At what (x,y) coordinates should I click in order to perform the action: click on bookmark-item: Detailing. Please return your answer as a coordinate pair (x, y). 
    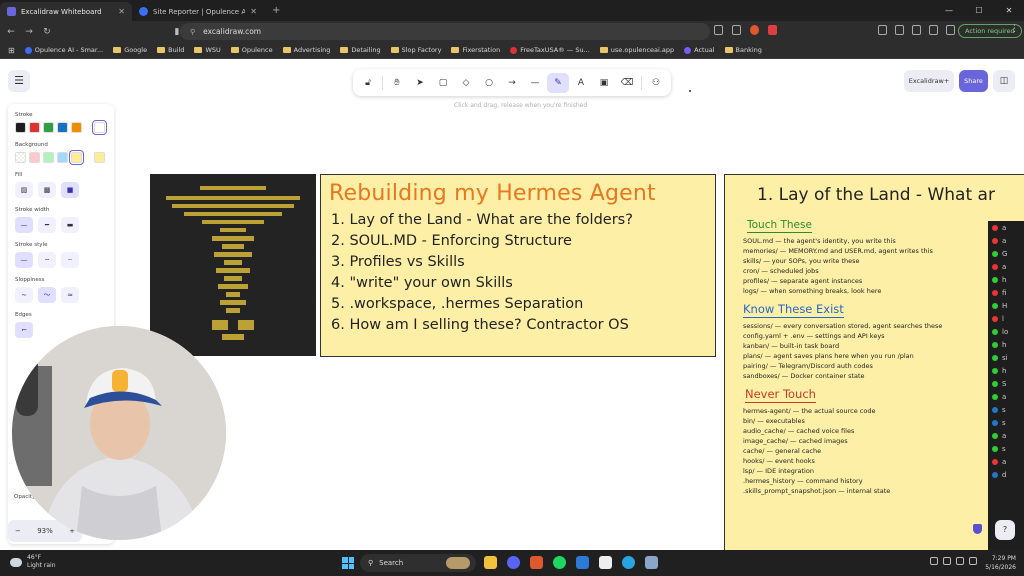
    Looking at the image, I should click on (360, 50).